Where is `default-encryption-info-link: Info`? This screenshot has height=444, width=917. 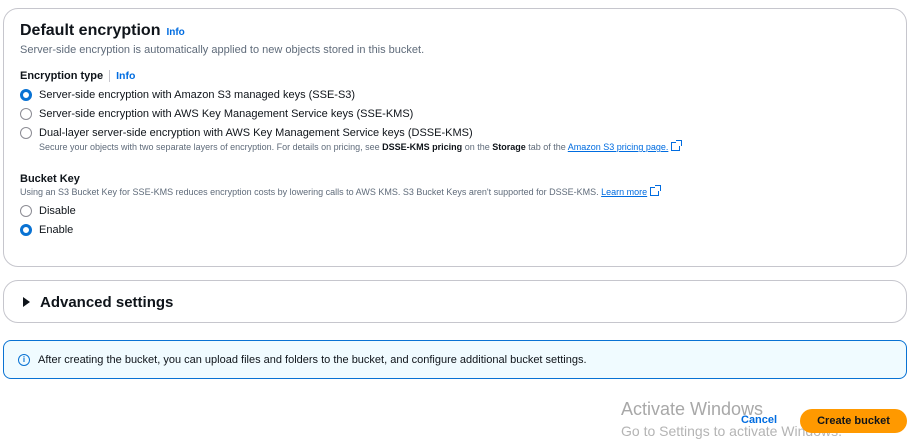
default-encryption-info-link: Info is located at coordinates (175, 32).